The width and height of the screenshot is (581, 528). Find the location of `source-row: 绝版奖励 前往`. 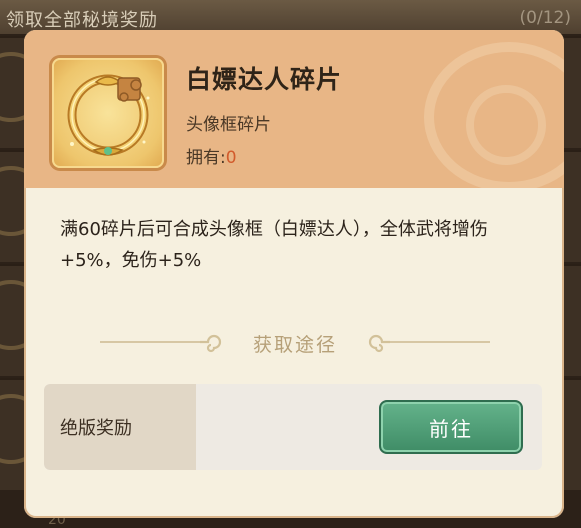

source-row: 绝版奖励 前往 is located at coordinates (293, 427).